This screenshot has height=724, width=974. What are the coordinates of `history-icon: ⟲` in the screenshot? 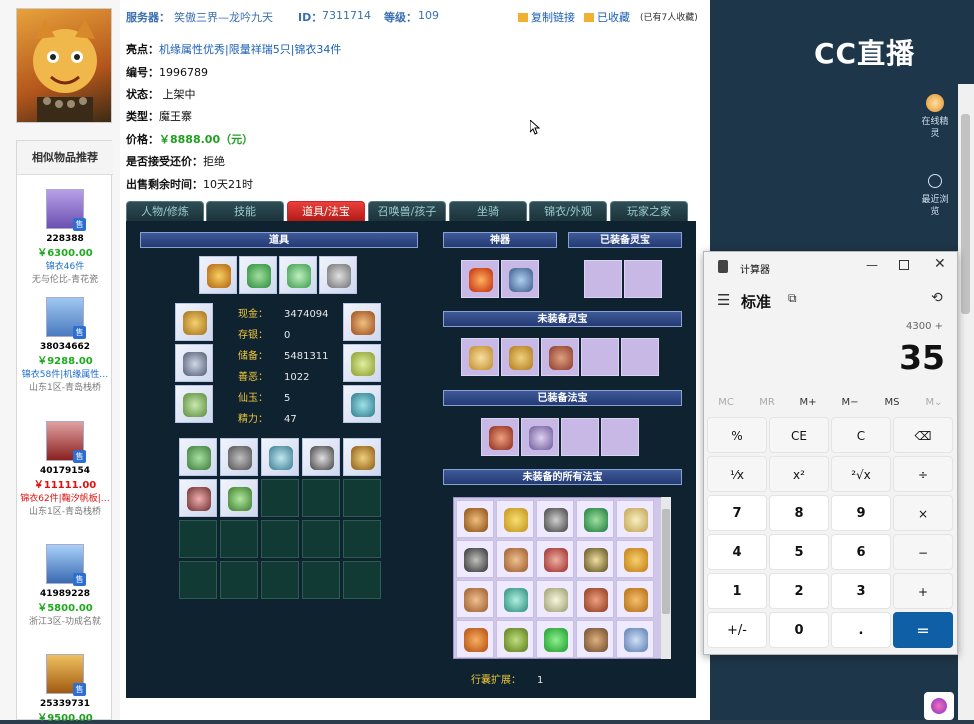 It's located at (937, 298).